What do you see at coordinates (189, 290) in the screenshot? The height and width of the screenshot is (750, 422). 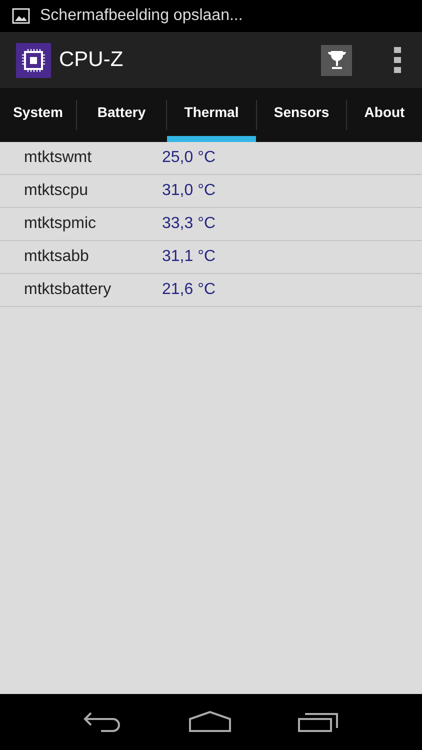 I see `sensor-temperature: 21,6 °C` at bounding box center [189, 290].